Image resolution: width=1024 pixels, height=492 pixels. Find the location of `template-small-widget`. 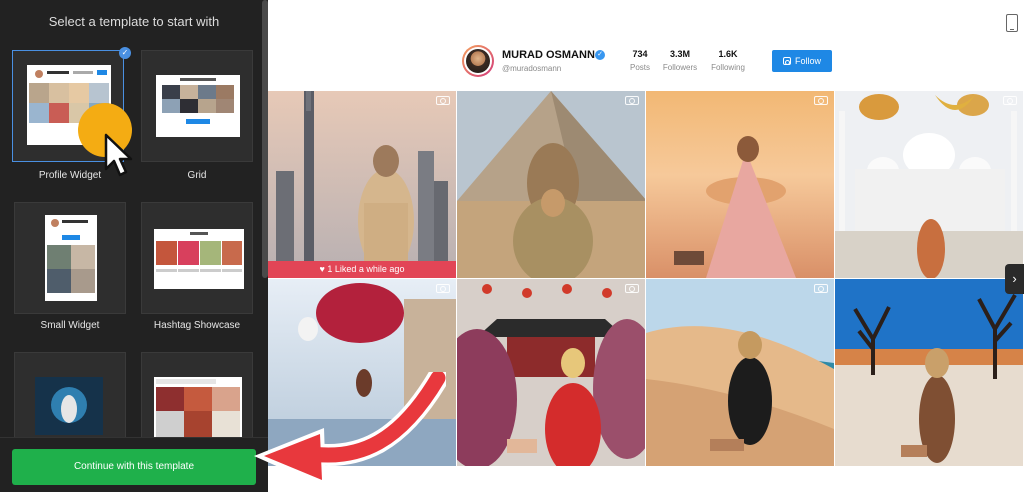

template-small-widget is located at coordinates (70, 258).